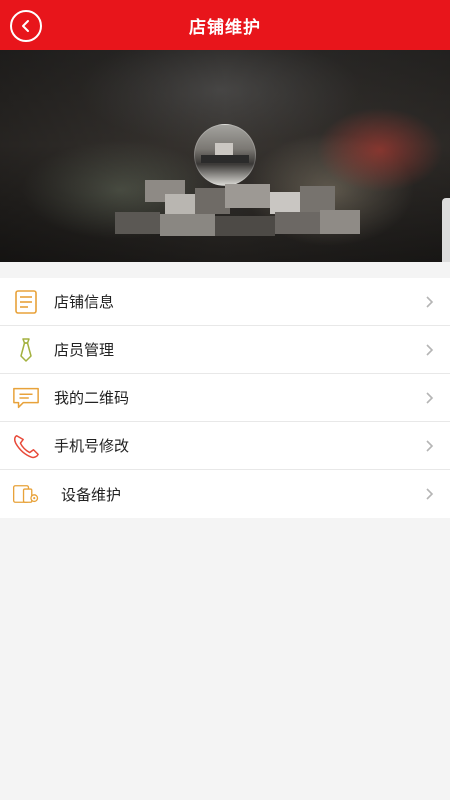 Image resolution: width=450 pixels, height=800 pixels. What do you see at coordinates (92, 398) in the screenshot?
I see `menu-label: 我的二维码` at bounding box center [92, 398].